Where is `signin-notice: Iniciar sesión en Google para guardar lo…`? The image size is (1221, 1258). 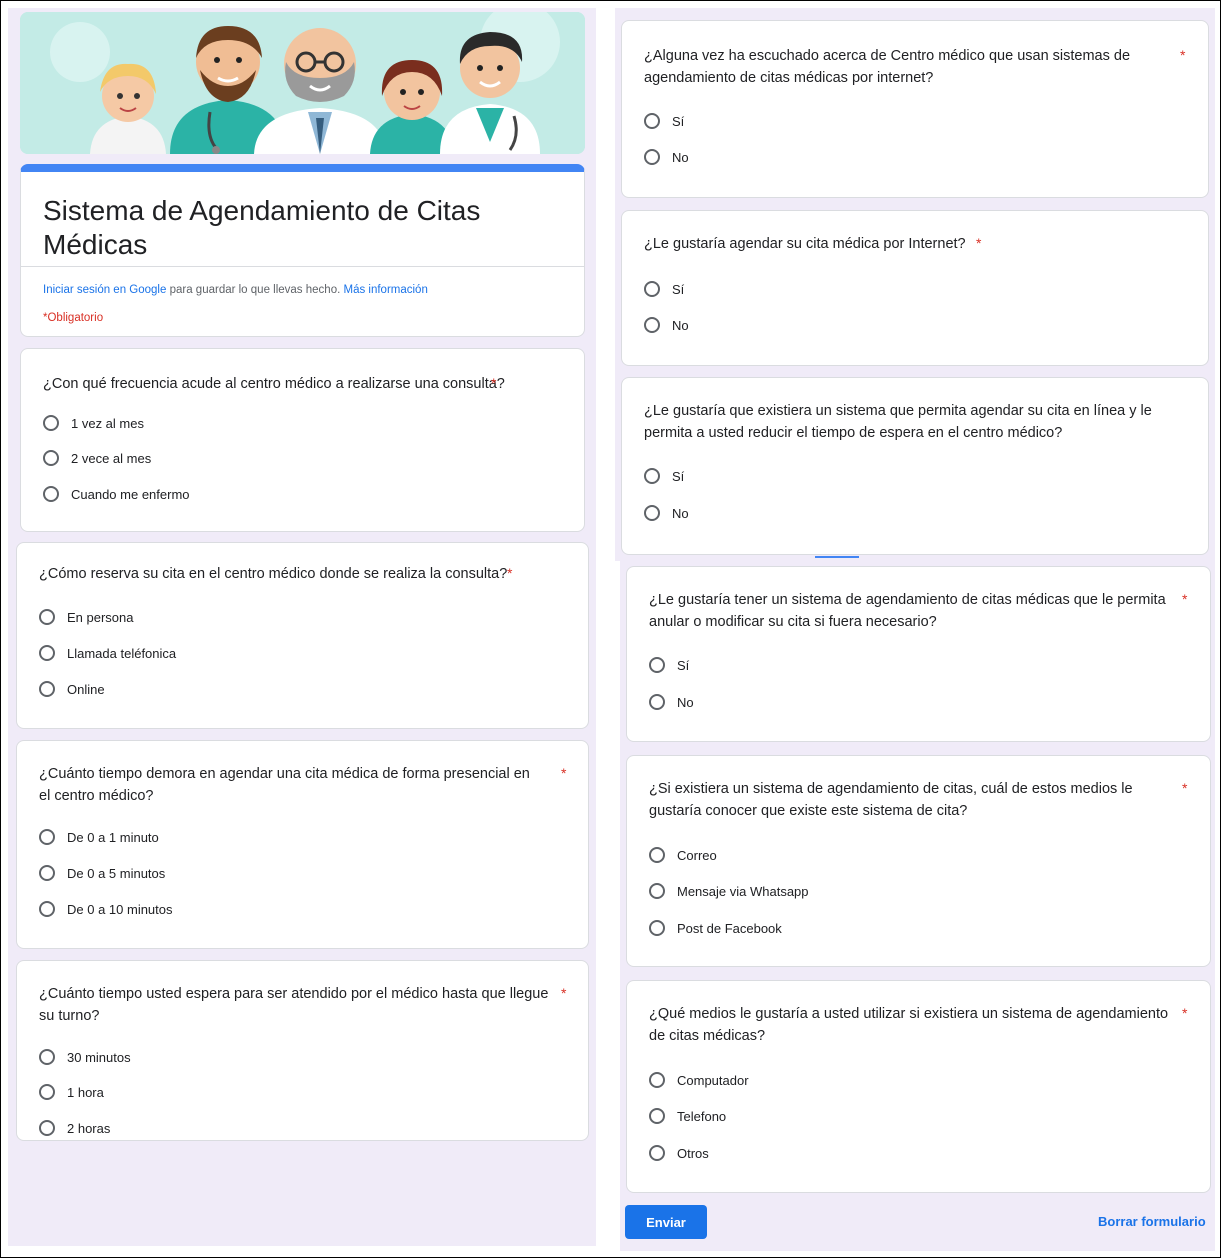 signin-notice: Iniciar sesión en Google para guardar lo… is located at coordinates (235, 290).